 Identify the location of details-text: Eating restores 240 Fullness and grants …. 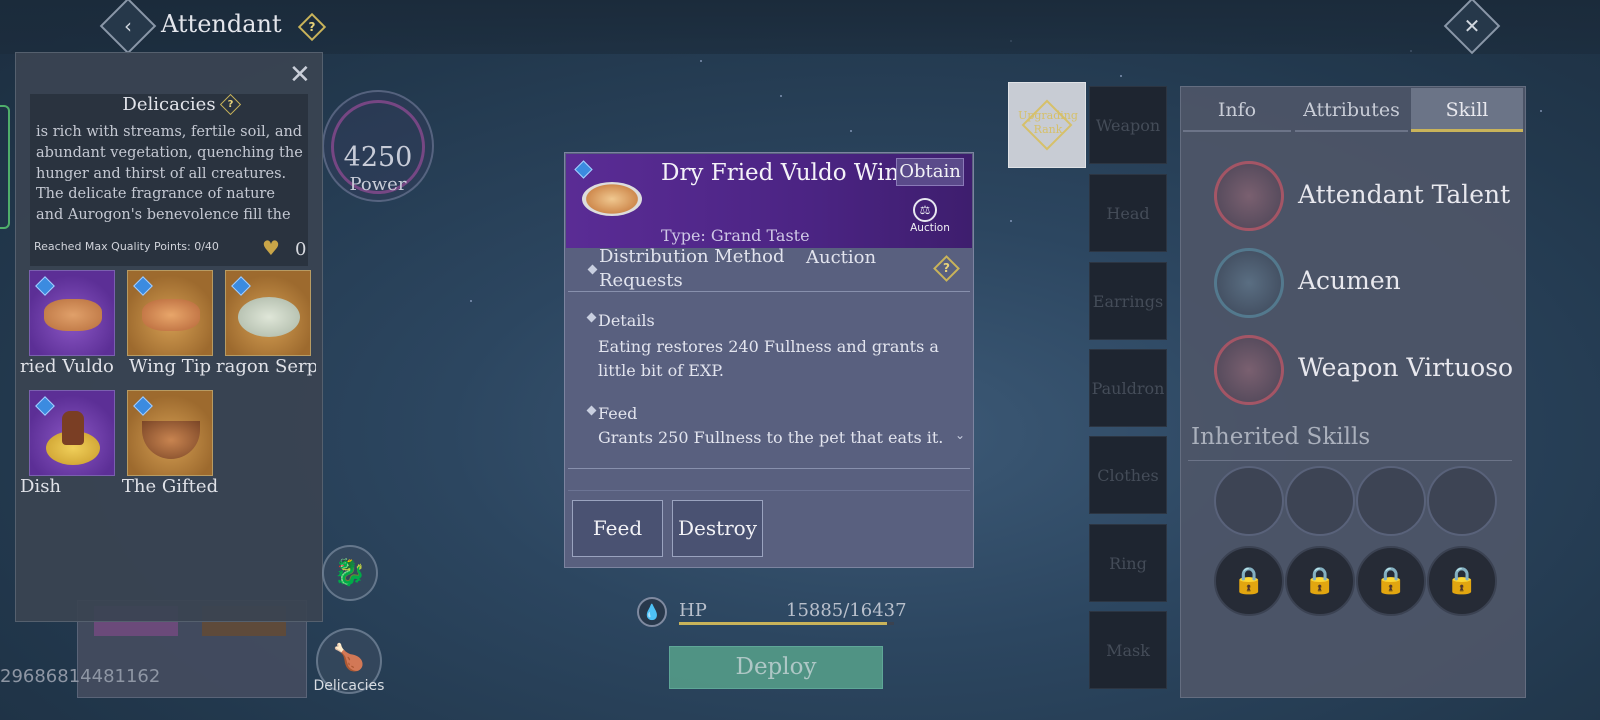
(768, 358).